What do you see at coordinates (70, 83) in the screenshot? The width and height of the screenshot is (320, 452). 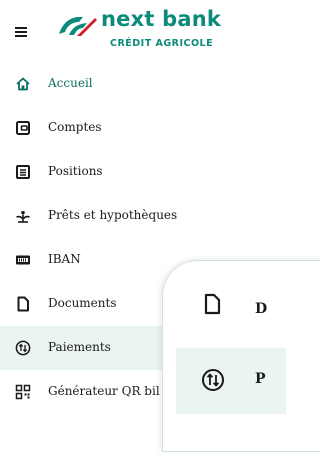 I see `sidebar-item-label: Accueil` at bounding box center [70, 83].